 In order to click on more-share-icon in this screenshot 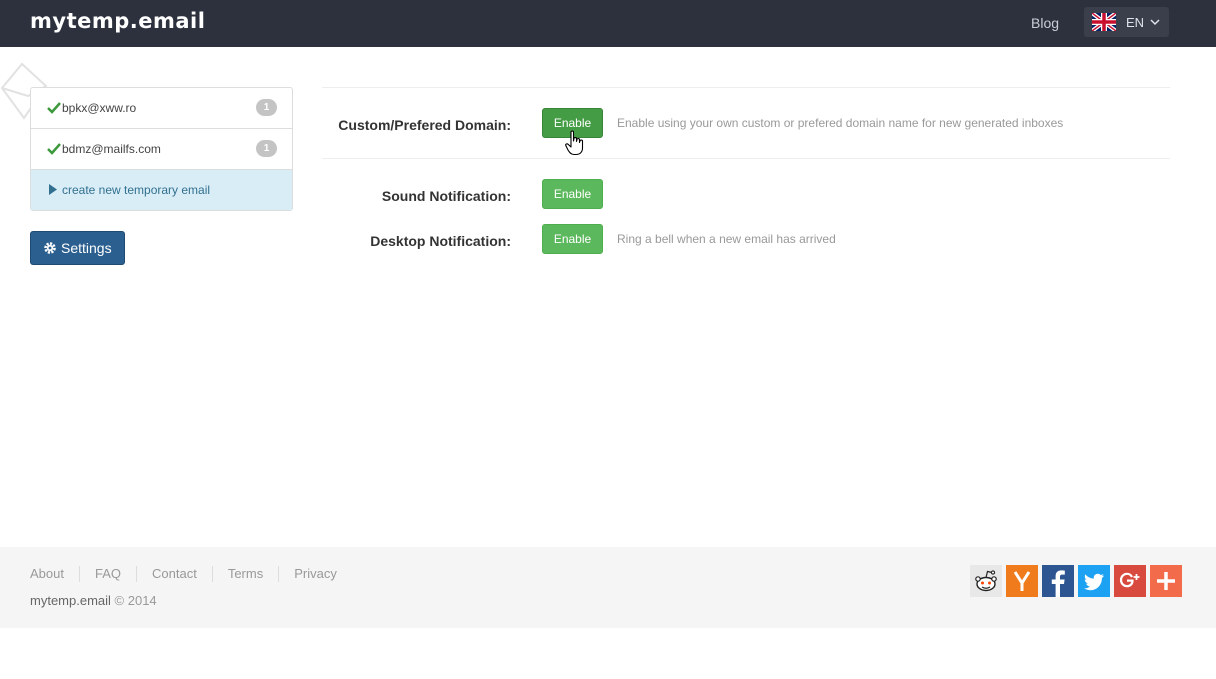, I will do `click(1166, 581)`.